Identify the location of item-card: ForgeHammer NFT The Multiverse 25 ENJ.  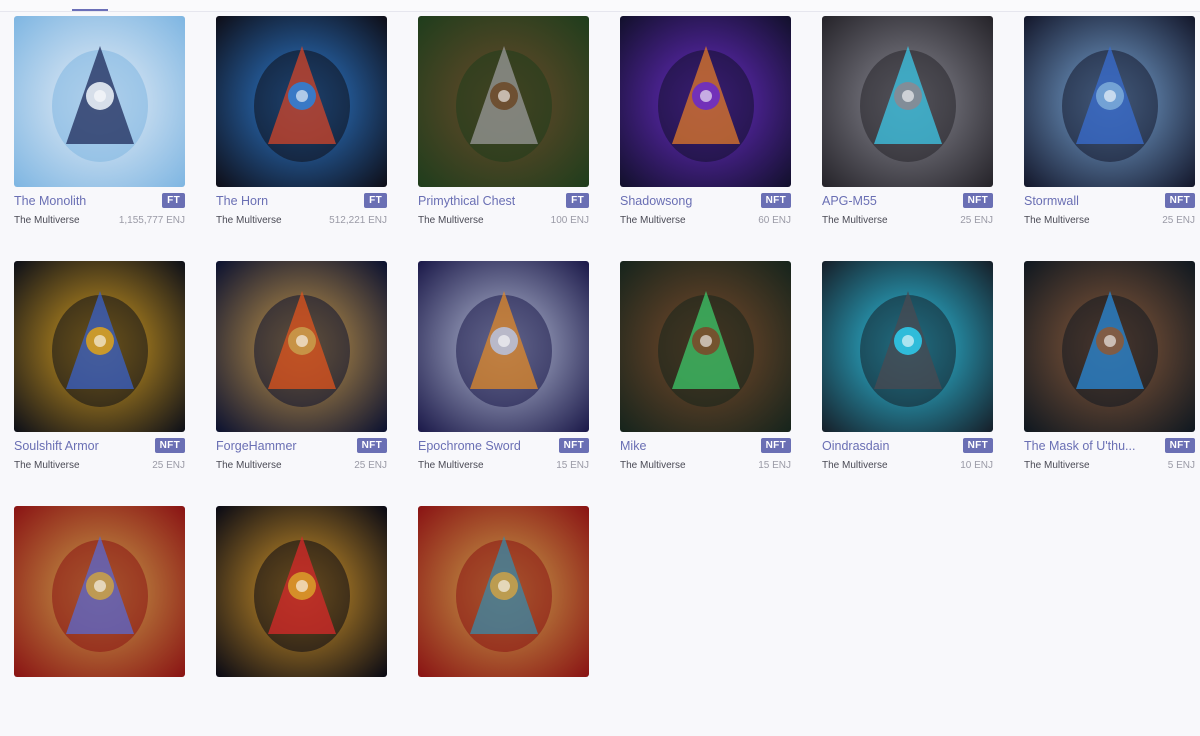
(301, 376).